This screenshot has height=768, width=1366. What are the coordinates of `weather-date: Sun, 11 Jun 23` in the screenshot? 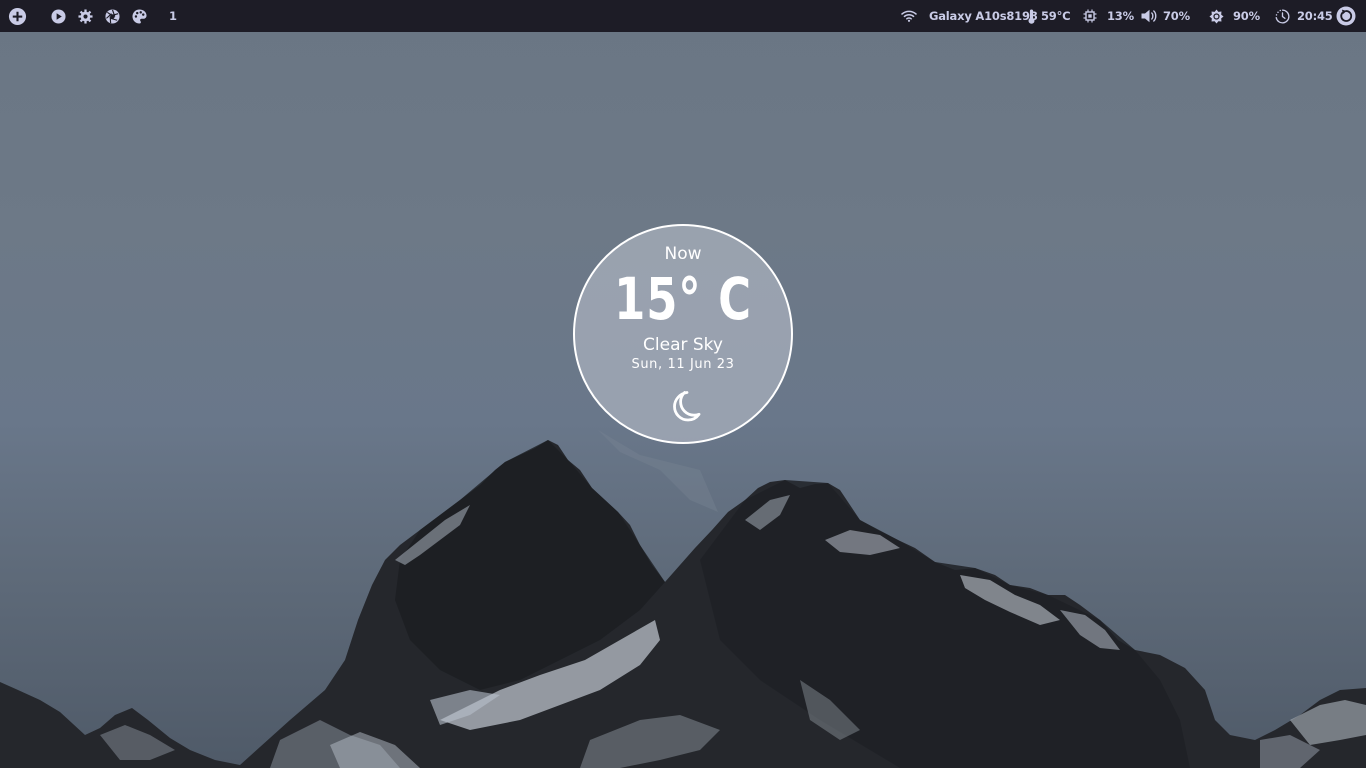 It's located at (683, 364).